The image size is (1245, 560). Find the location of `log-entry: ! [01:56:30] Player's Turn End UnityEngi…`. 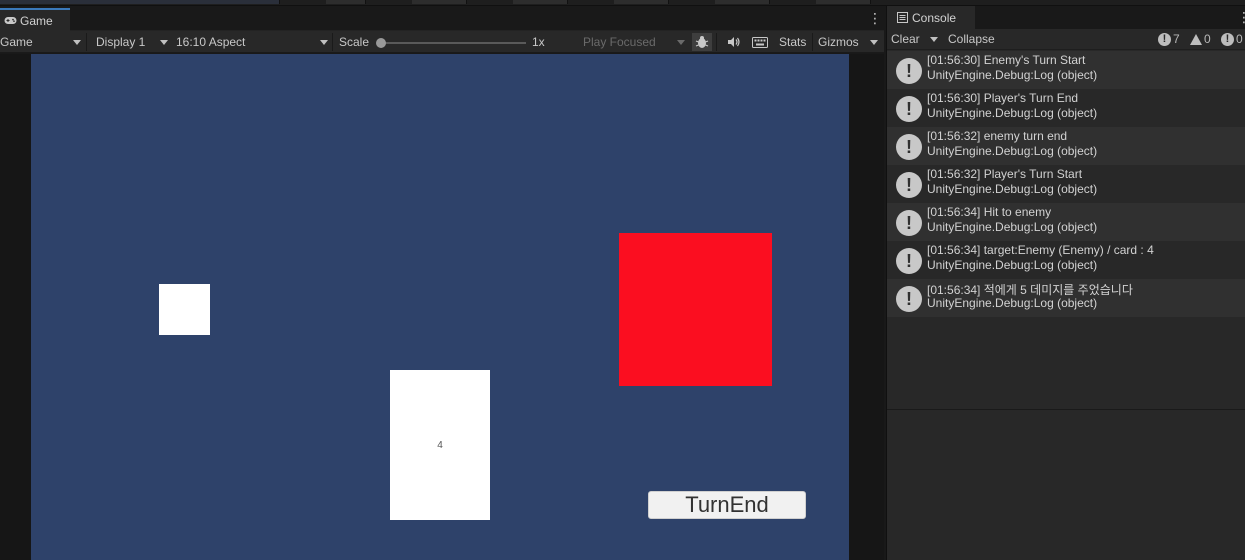

log-entry: ! [01:56:30] Player's Turn End UnityEngi… is located at coordinates (1066, 108).